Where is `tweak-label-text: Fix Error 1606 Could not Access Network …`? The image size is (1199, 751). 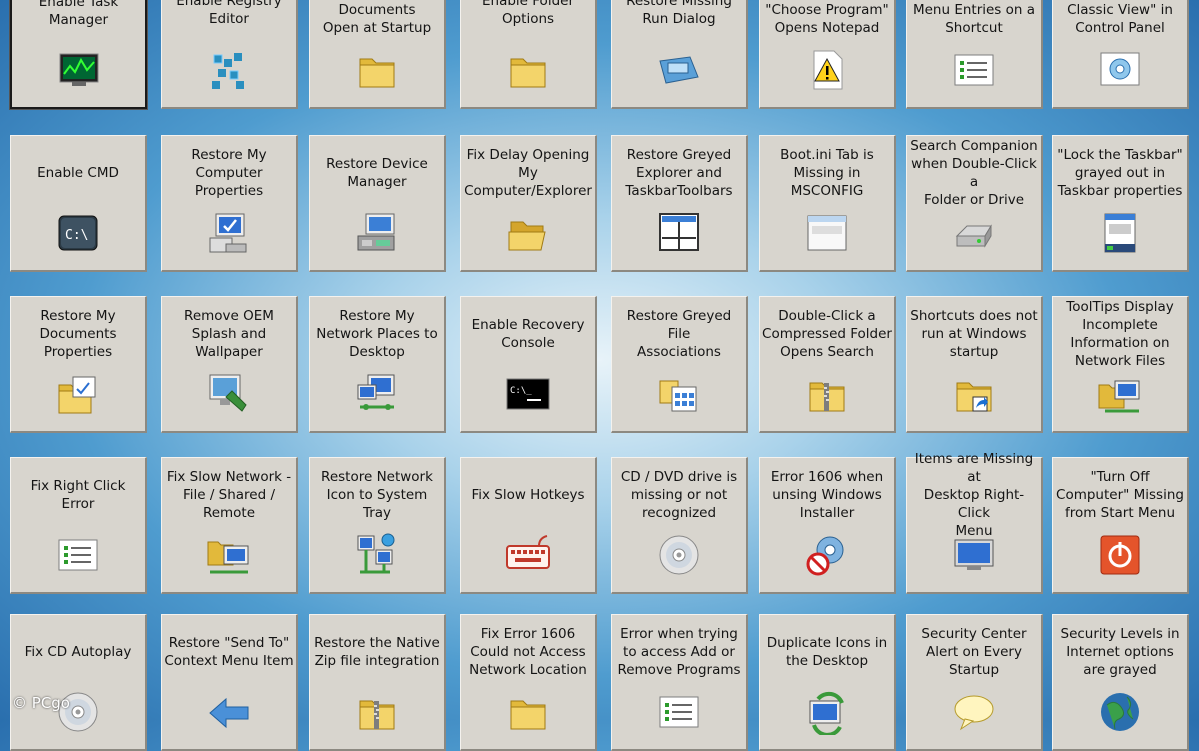
tweak-label-text: Fix Error 1606 Could not Access Network … is located at coordinates (528, 652).